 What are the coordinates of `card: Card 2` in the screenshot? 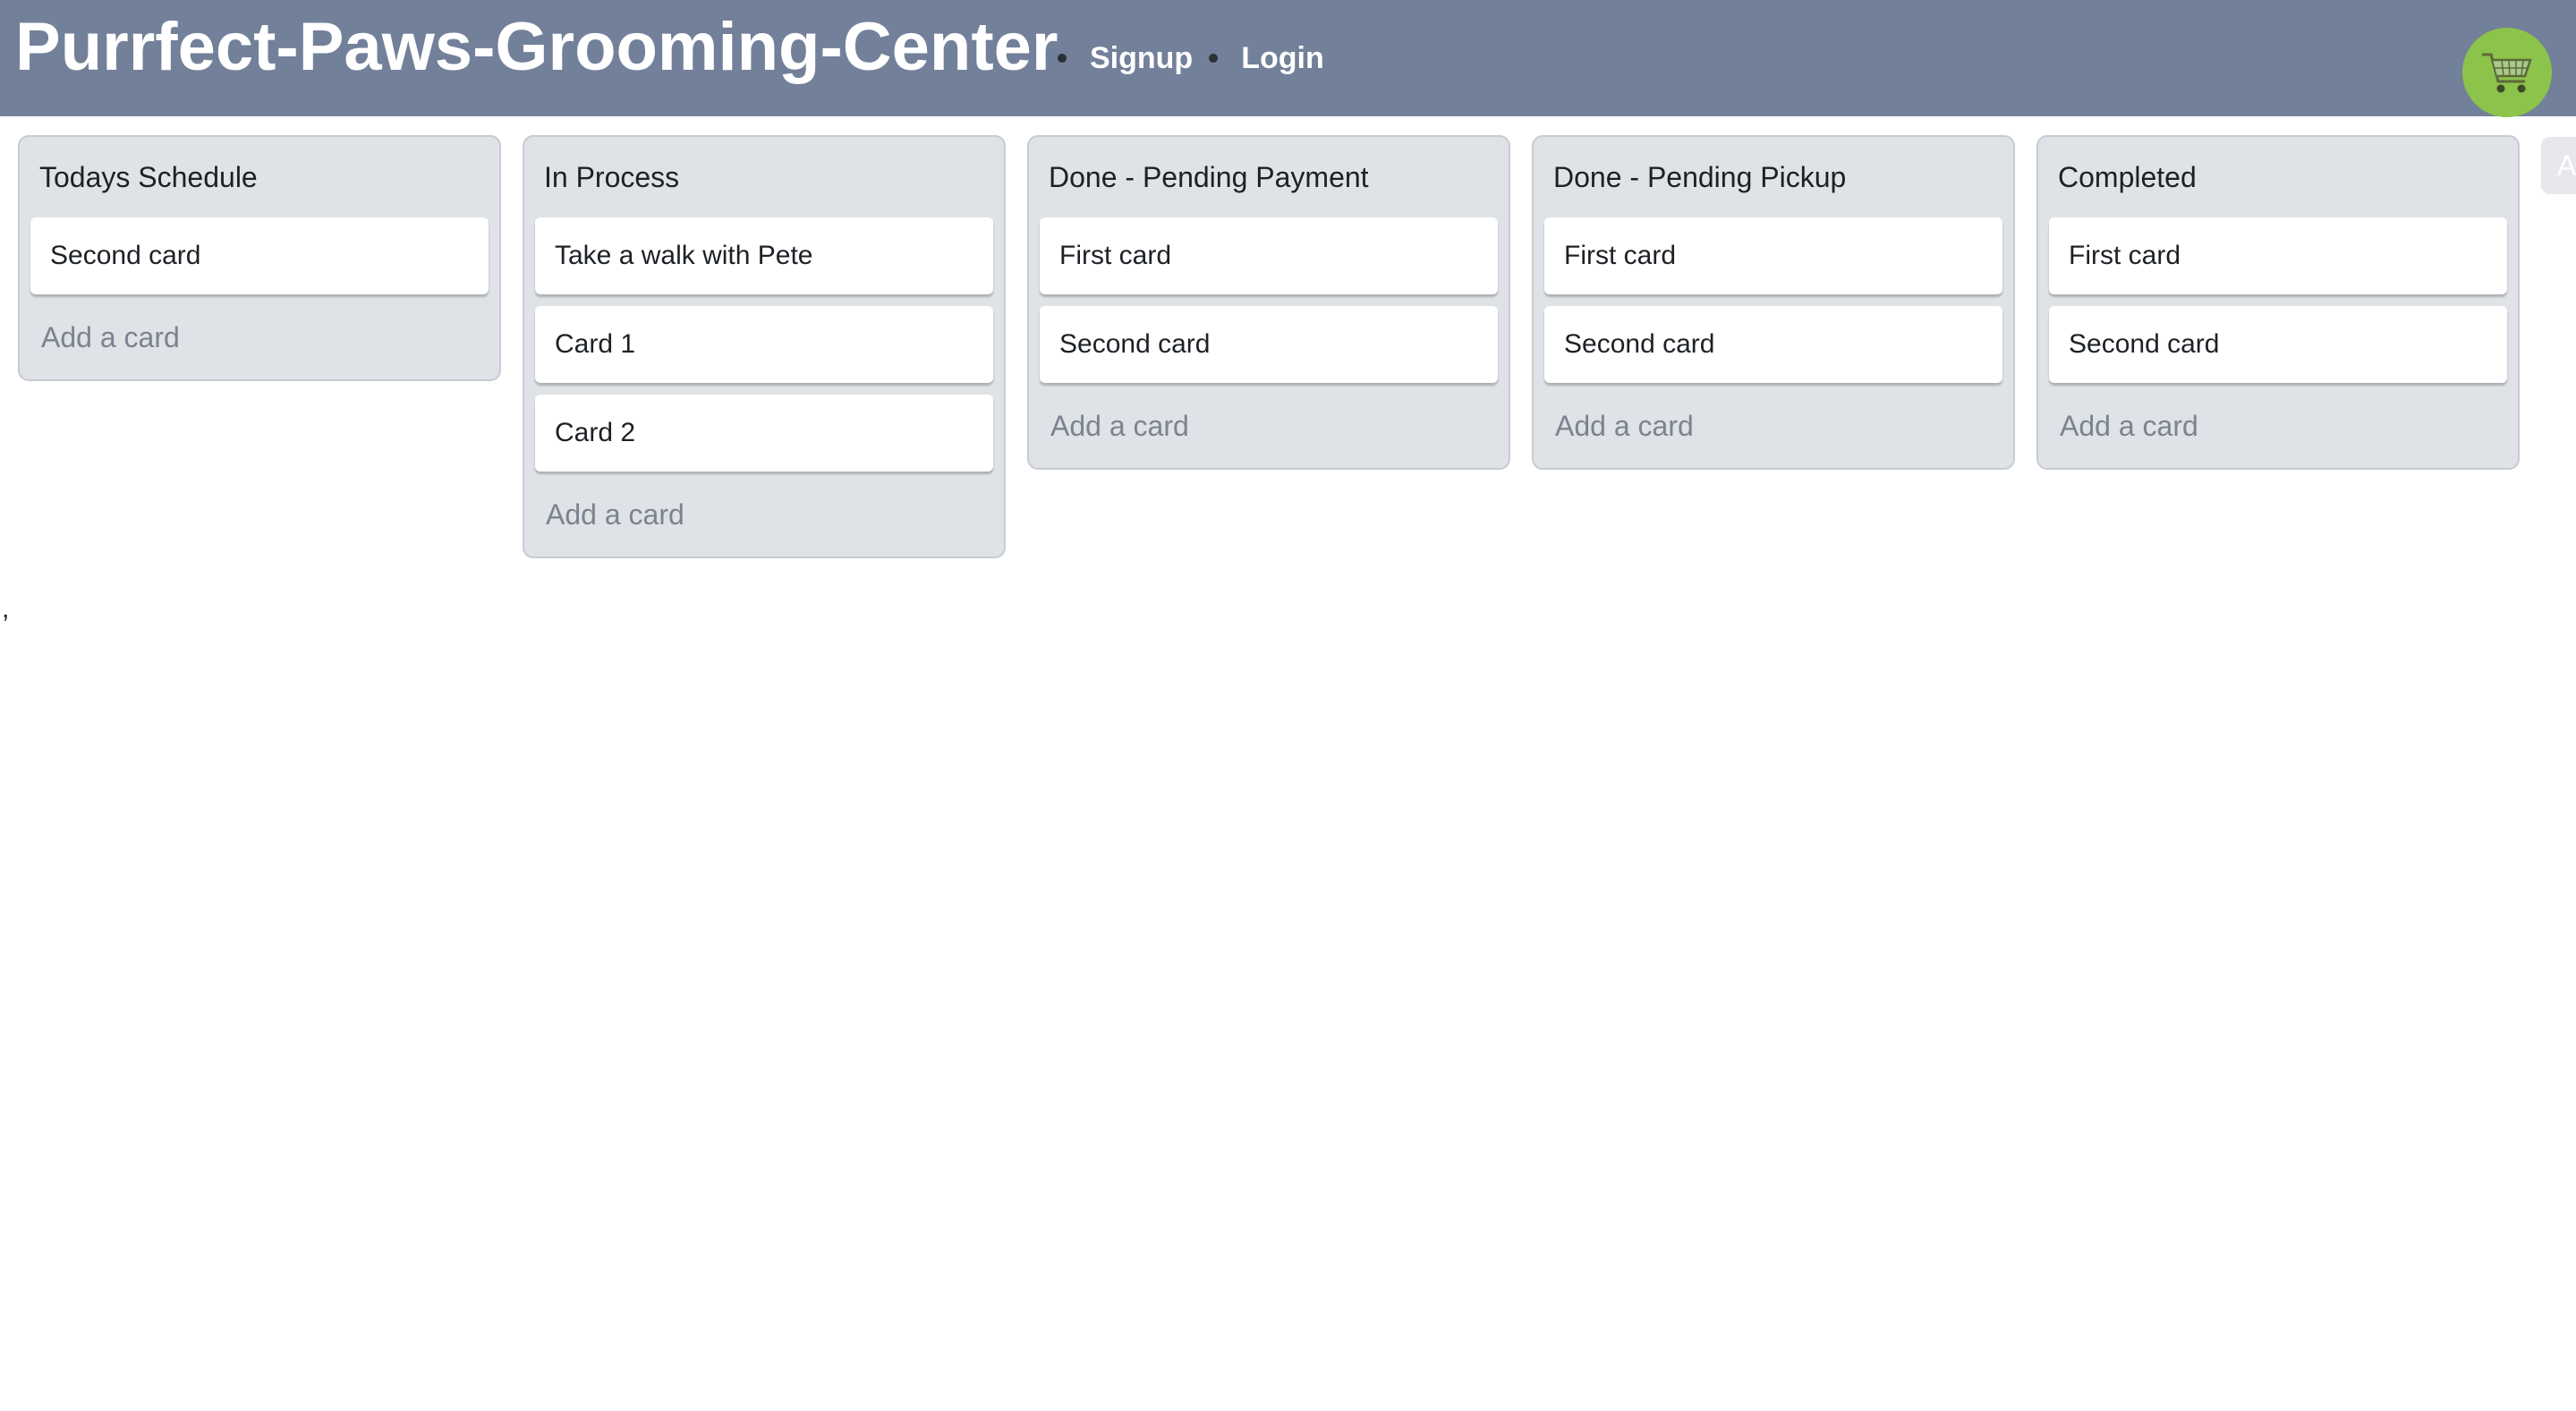 It's located at (764, 433).